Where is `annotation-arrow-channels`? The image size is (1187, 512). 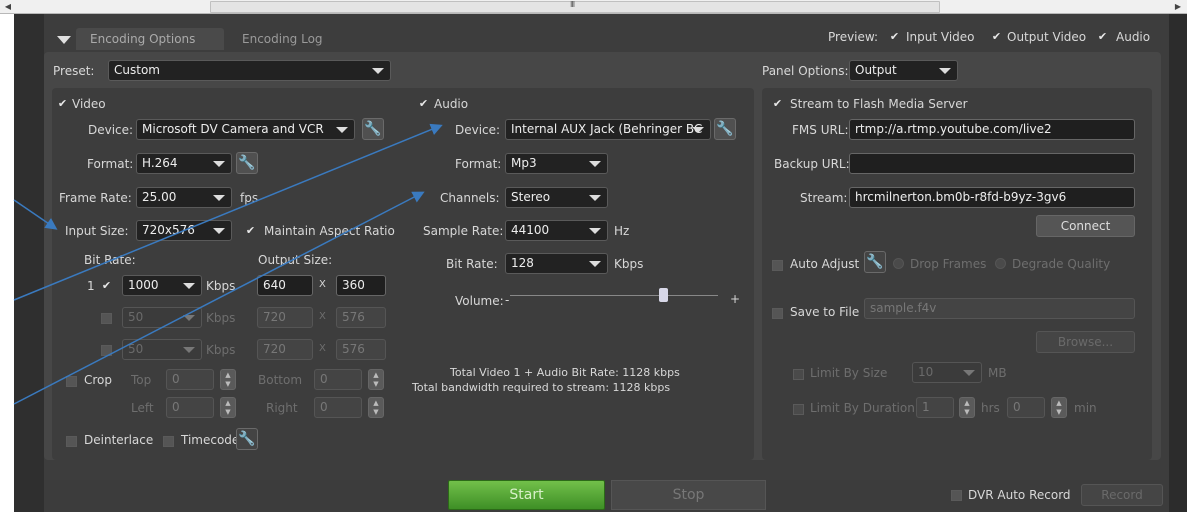
annotation-arrow-channels is located at coordinates (219, 298).